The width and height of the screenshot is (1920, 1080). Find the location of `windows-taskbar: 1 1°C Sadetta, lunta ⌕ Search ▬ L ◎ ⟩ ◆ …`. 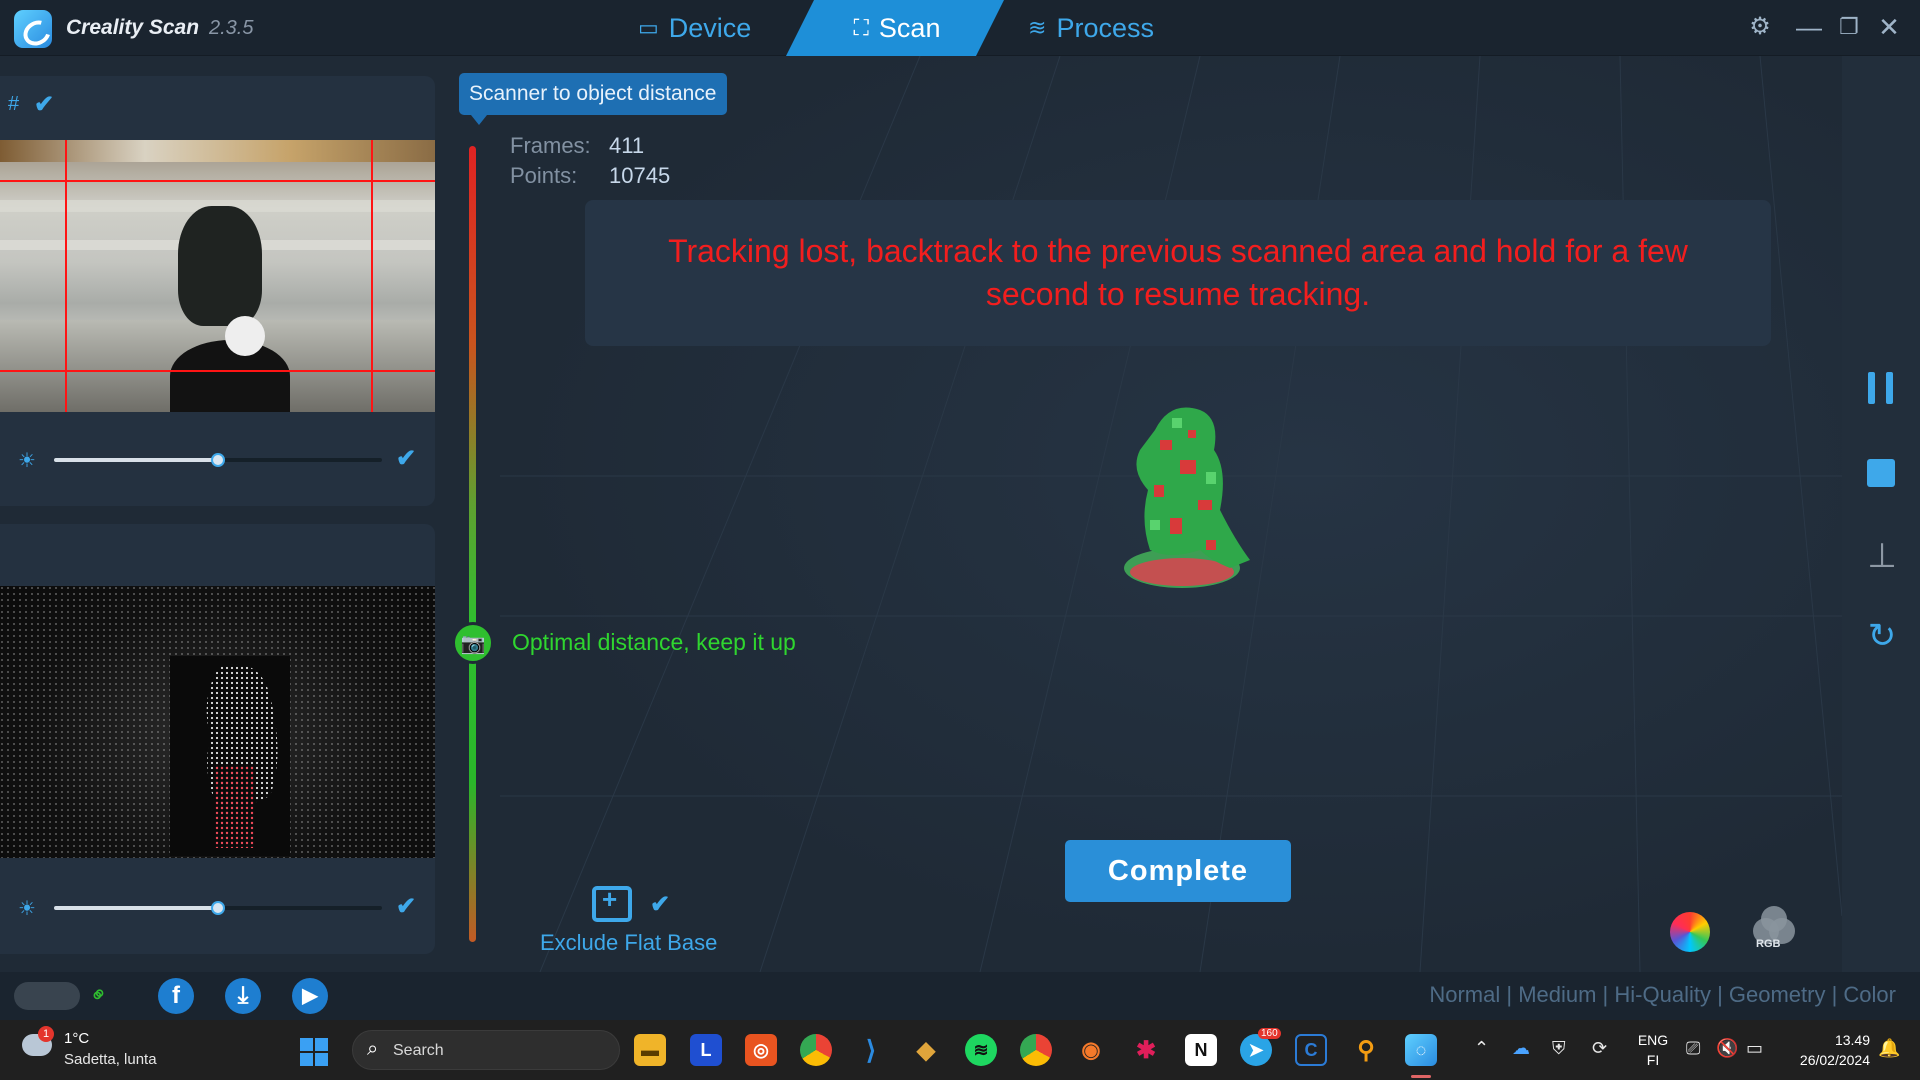

windows-taskbar: 1 1°C Sadetta, lunta ⌕ Search ▬ L ◎ ⟩ ◆ … is located at coordinates (960, 1050).